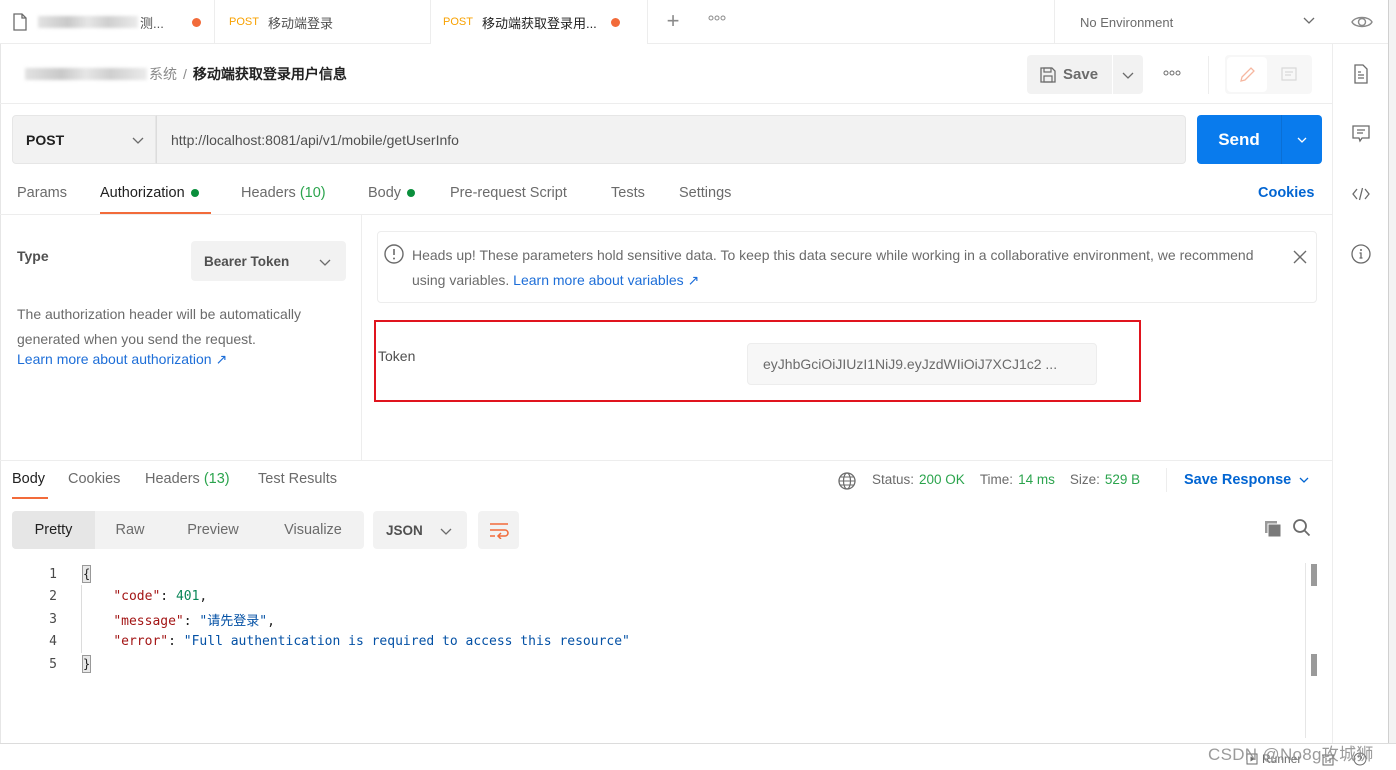 Image resolution: width=1396 pixels, height=770 pixels. I want to click on method-select: POST, so click(84, 139).